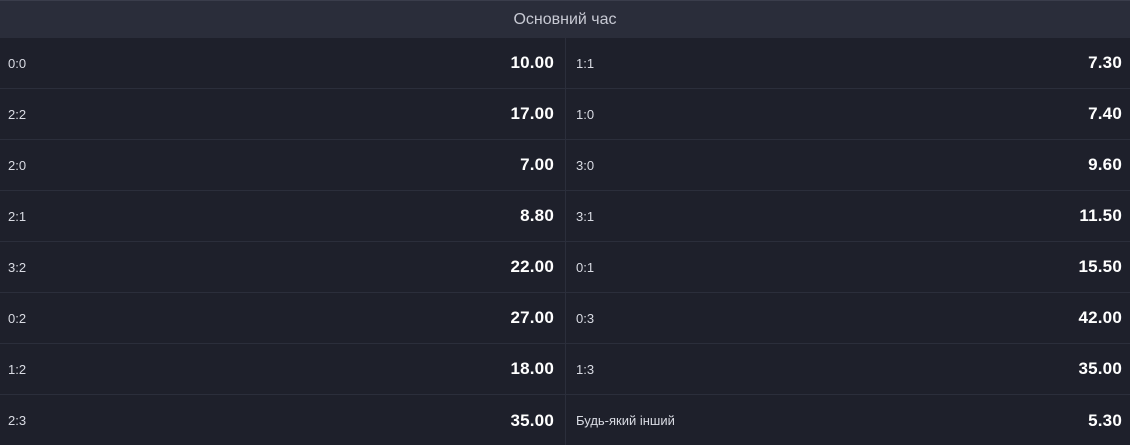 This screenshot has width=1130, height=445. What do you see at coordinates (625, 420) in the screenshot?
I see `score-label: Будь-який інший` at bounding box center [625, 420].